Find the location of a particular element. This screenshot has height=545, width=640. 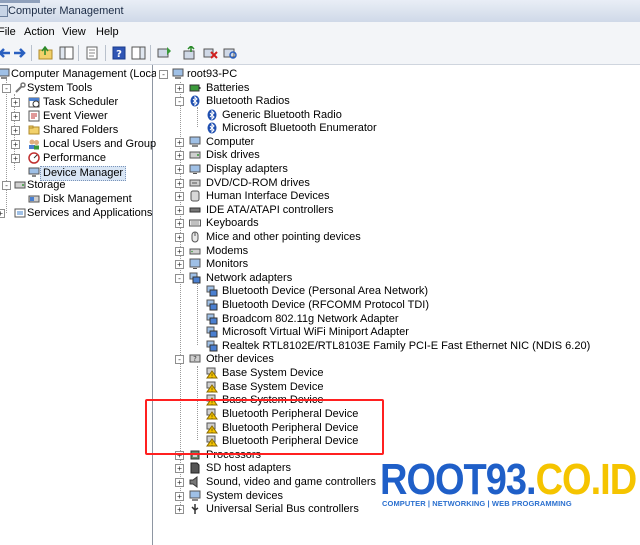

task-scheduler-icon is located at coordinates (34, 102).